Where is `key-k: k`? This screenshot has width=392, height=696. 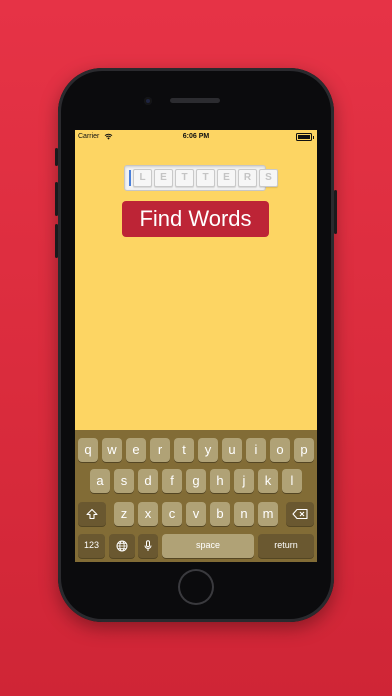 key-k: k is located at coordinates (268, 481).